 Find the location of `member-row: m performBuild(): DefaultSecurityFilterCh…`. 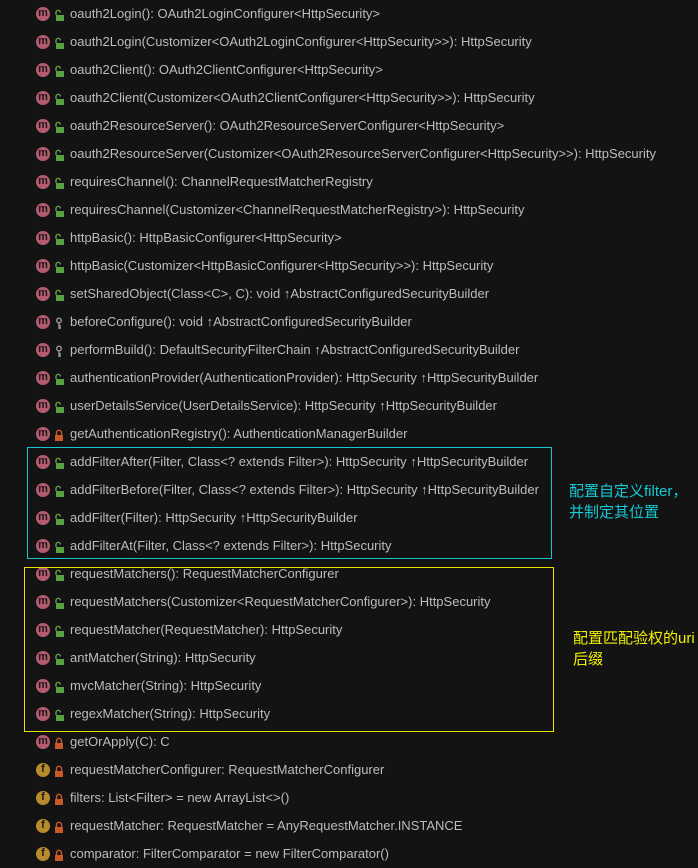

member-row: m performBuild(): DefaultSecurityFilterCh… is located at coordinates (280, 350).